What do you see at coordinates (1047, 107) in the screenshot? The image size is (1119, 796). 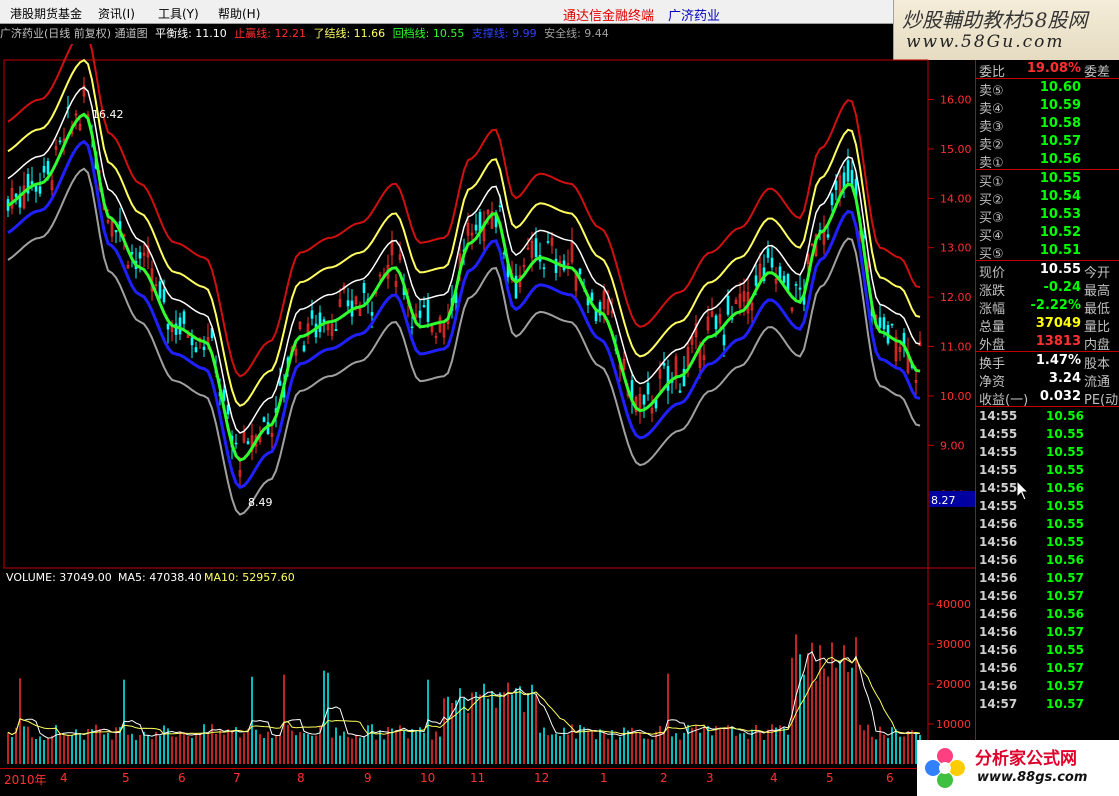 I see `sell-order-row: 卖④ 10.59` at bounding box center [1047, 107].